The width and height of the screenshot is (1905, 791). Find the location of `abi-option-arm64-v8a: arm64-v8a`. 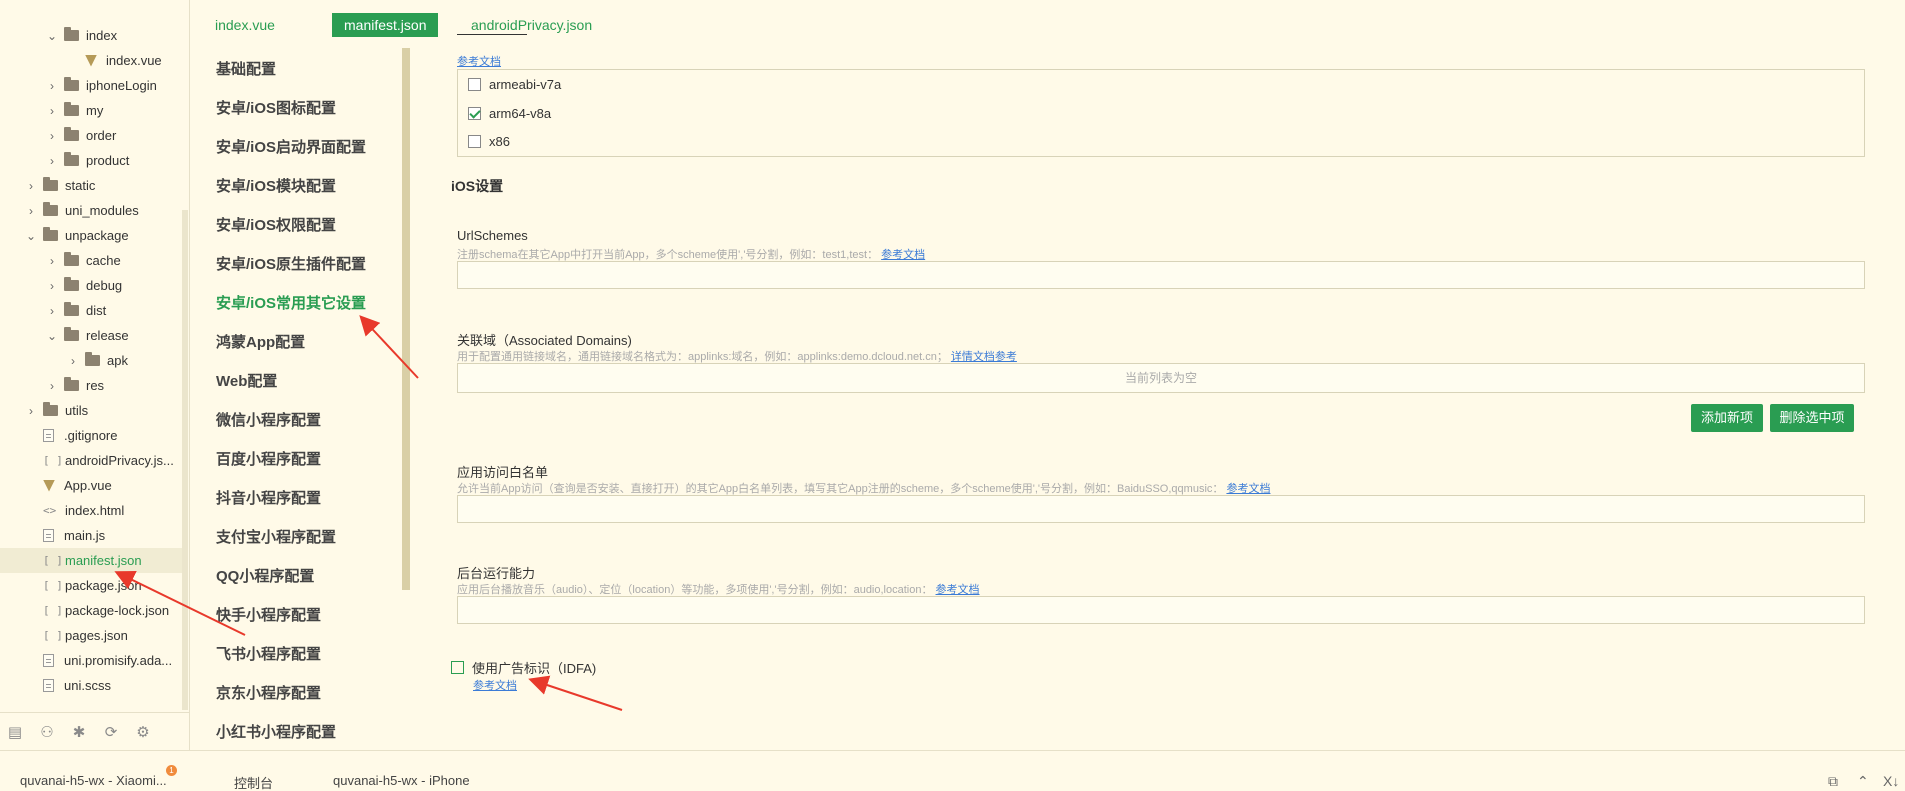

abi-option-arm64-v8a: arm64-v8a is located at coordinates (509, 113).